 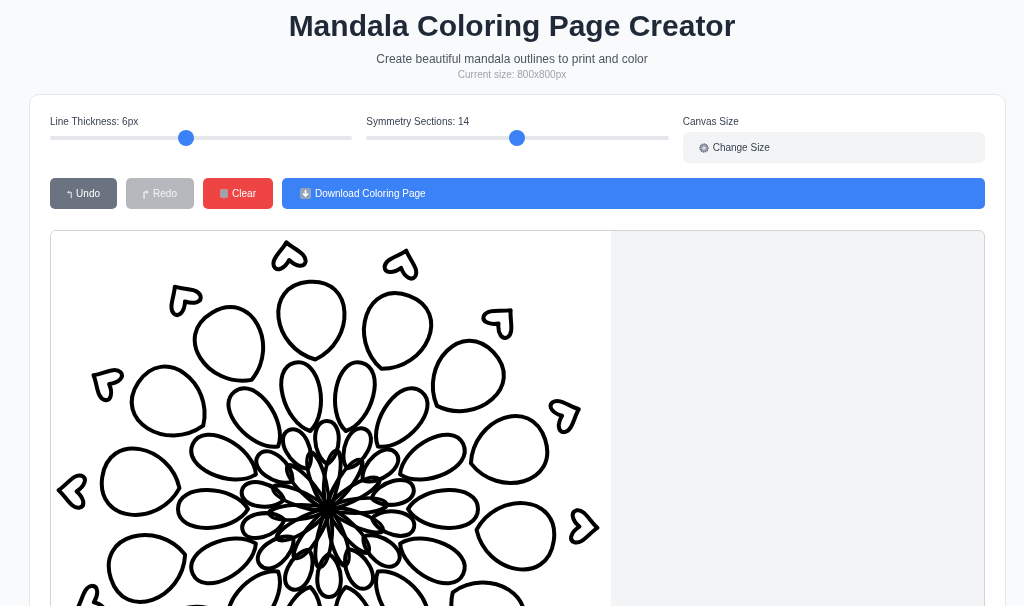 What do you see at coordinates (146, 193) in the screenshot?
I see `redo-arrow-icon` at bounding box center [146, 193].